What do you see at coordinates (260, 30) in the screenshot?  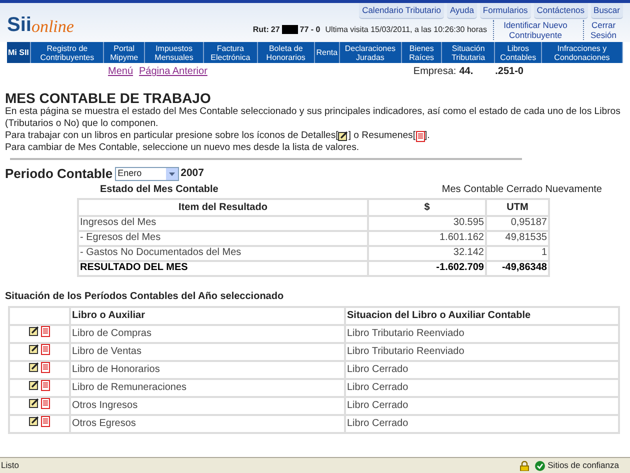 I see `rut-label: Rut:` at bounding box center [260, 30].